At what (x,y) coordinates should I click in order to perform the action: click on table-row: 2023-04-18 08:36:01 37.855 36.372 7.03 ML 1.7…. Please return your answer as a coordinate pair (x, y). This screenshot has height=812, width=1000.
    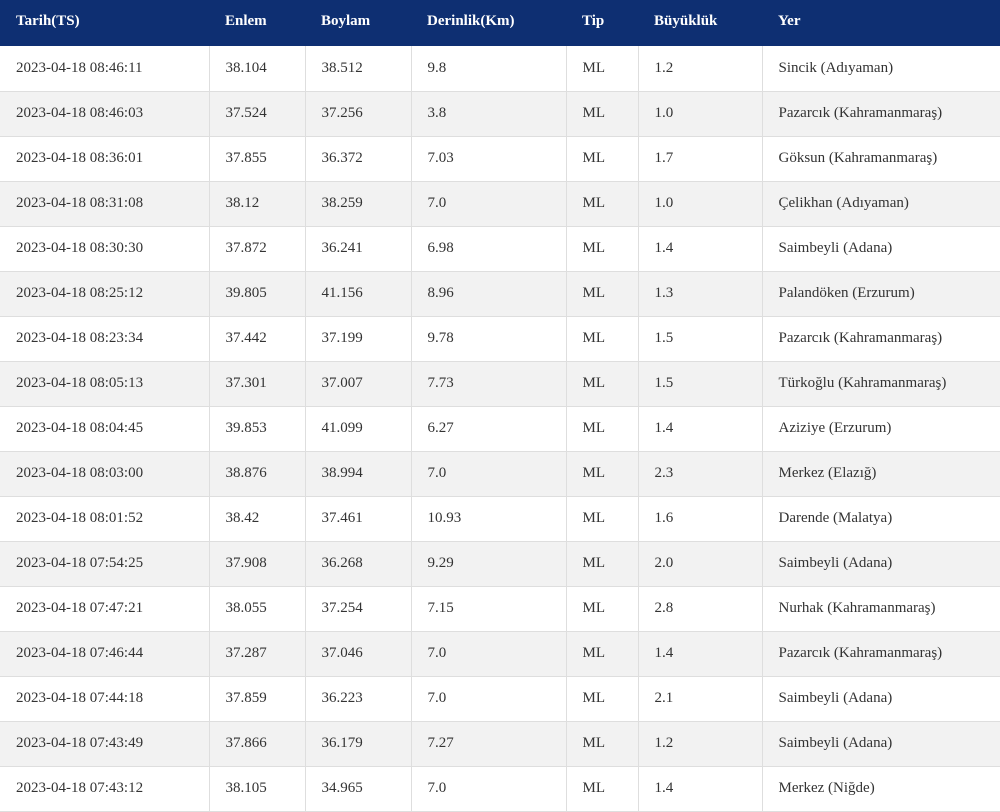
    Looking at the image, I should click on (500, 159).